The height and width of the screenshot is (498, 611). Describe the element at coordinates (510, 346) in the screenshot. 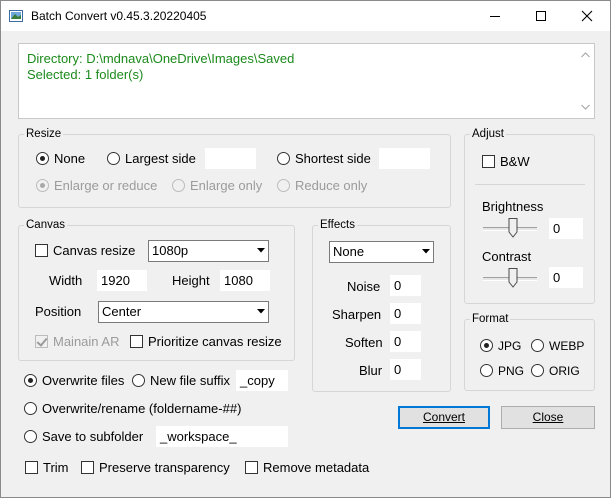

I see `format-jpg-label: JPG` at that location.